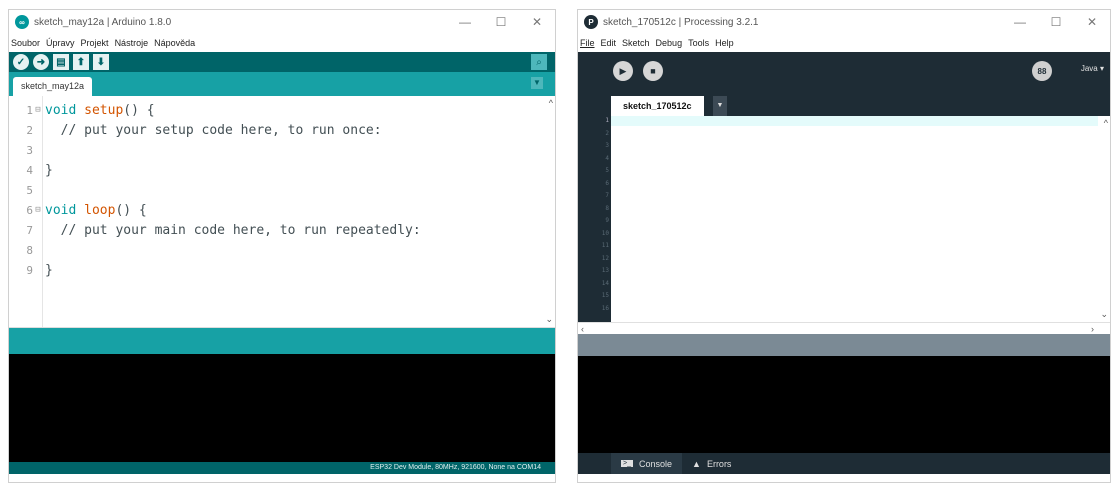 Image resolution: width=1111 pixels, height=483 pixels. Describe the element at coordinates (605, 308) in the screenshot. I see `line-number: 16` at that location.